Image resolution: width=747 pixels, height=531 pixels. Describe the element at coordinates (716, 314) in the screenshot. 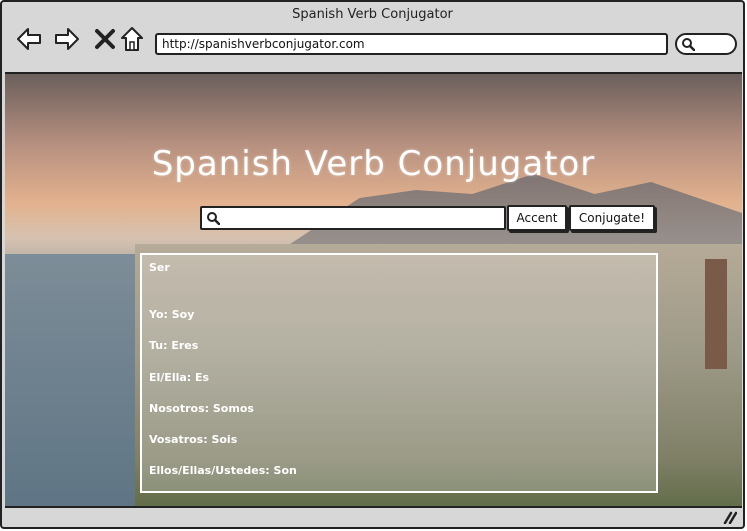

I see `background-tower` at that location.